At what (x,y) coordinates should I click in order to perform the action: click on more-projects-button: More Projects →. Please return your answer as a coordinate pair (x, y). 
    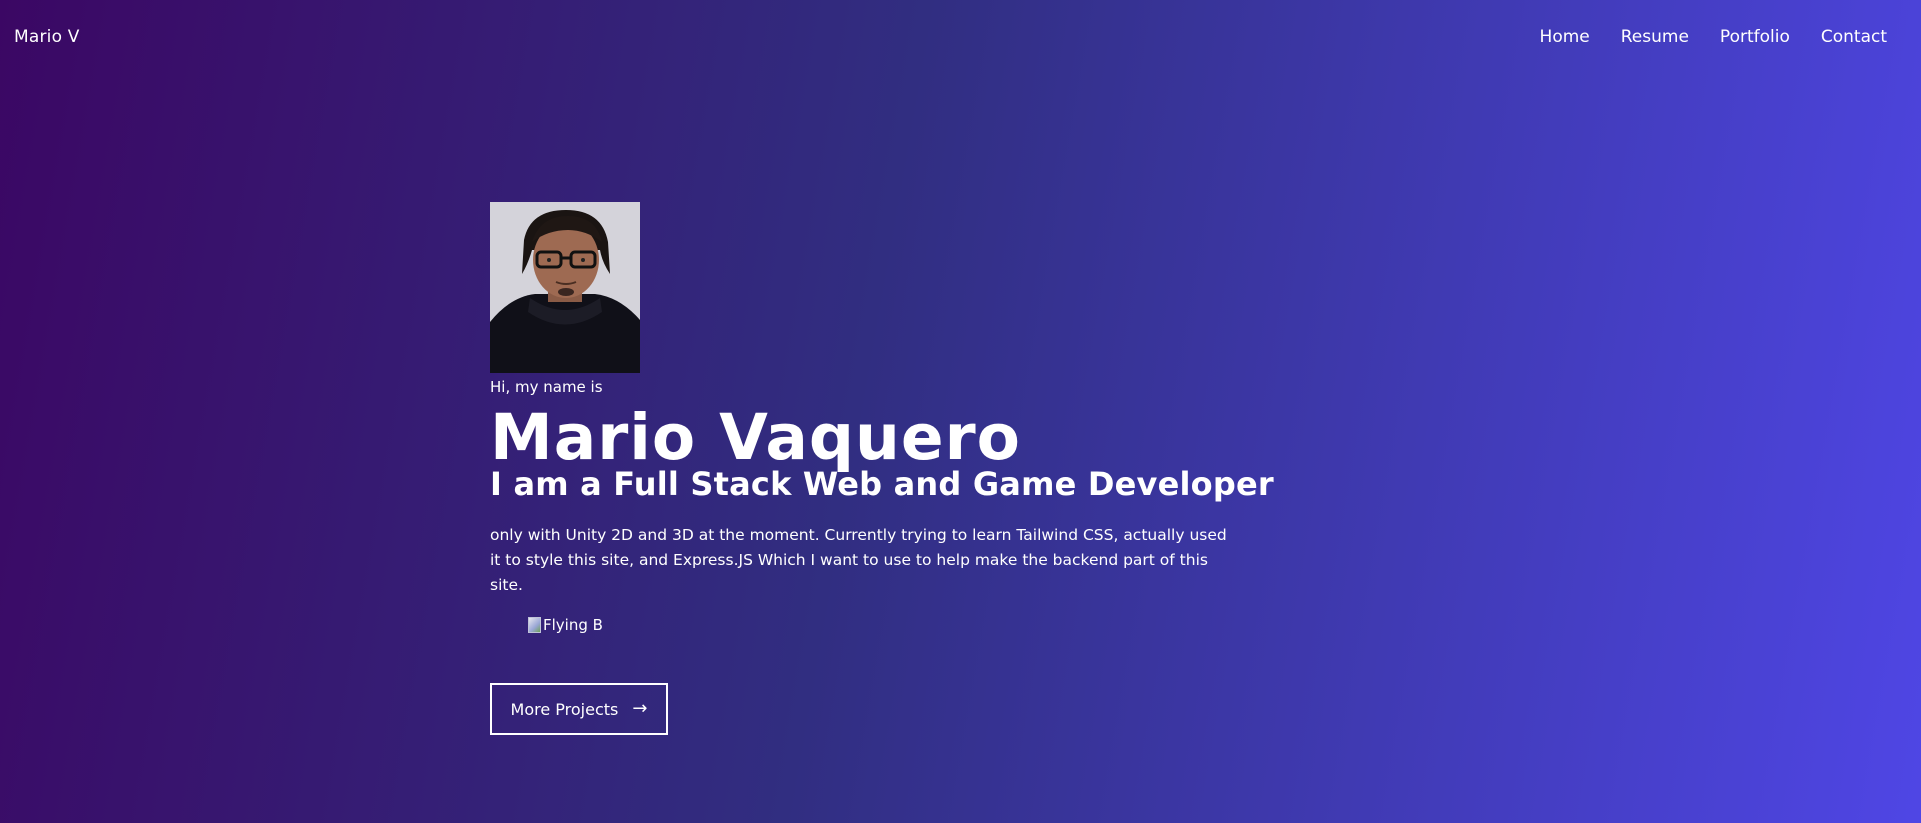
    Looking at the image, I should click on (579, 709).